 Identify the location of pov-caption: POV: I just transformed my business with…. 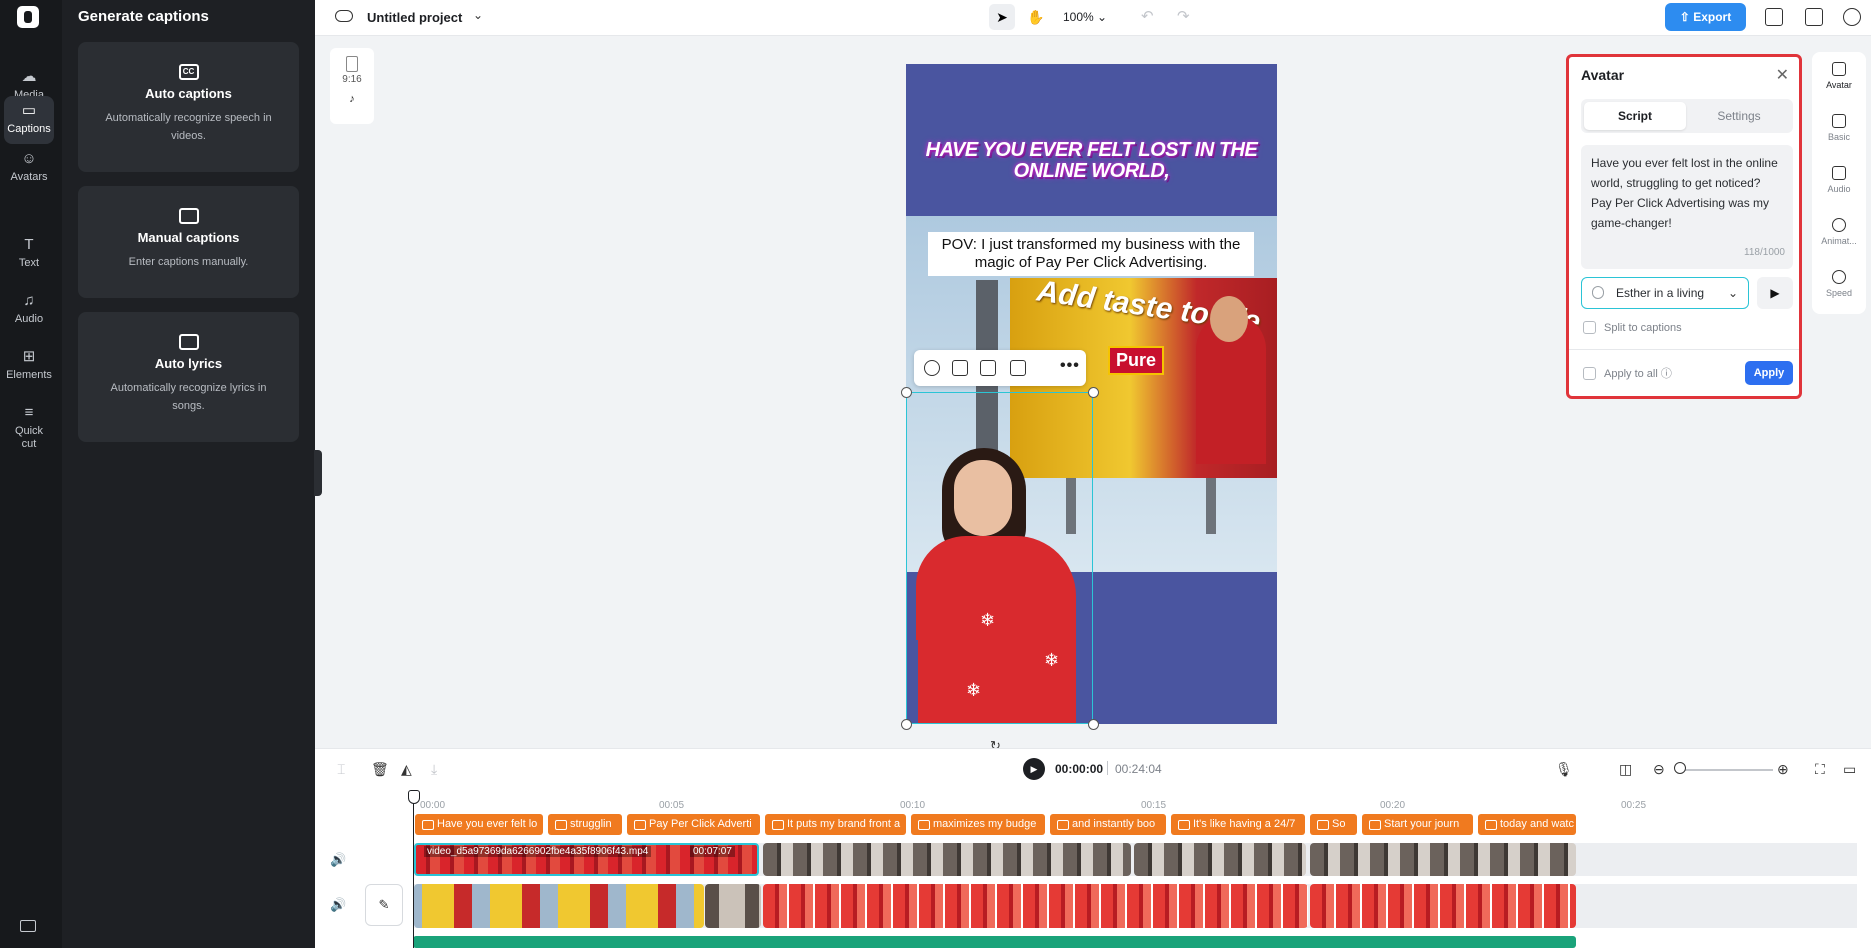
(1091, 254).